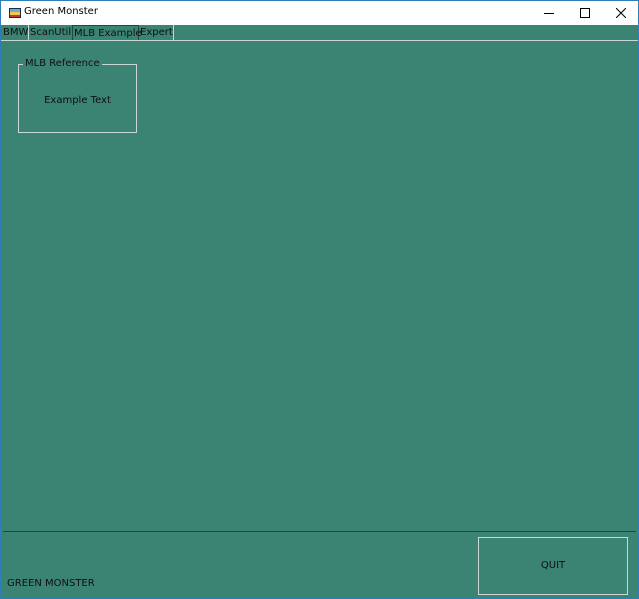 The width and height of the screenshot is (639, 599). Describe the element at coordinates (77, 100) in the screenshot. I see `example-text-label: Example Text` at that location.